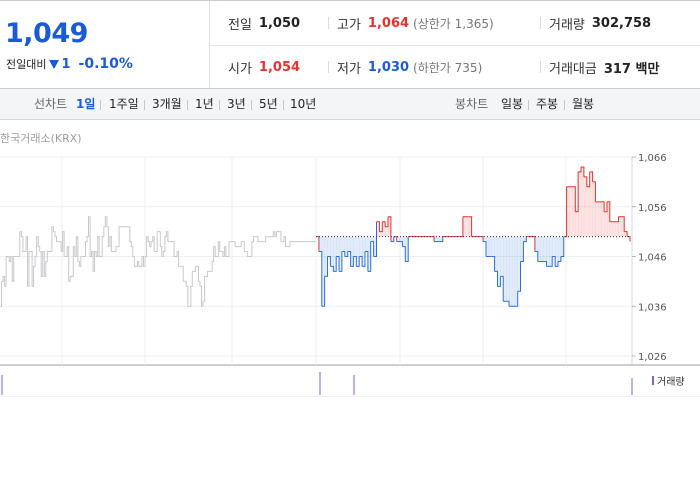 The image size is (700, 490). Describe the element at coordinates (46, 33) in the screenshot. I see `current-price: 1,049` at that location.